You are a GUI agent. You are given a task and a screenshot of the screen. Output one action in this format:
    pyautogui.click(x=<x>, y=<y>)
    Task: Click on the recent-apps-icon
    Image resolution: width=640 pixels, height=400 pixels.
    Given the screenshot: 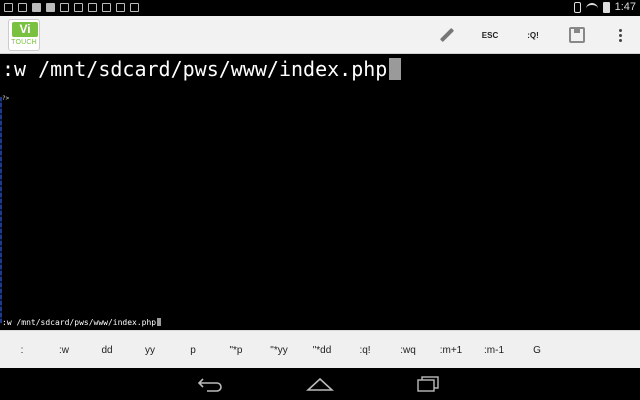 What is the action you would take?
    pyautogui.click(x=428, y=384)
    